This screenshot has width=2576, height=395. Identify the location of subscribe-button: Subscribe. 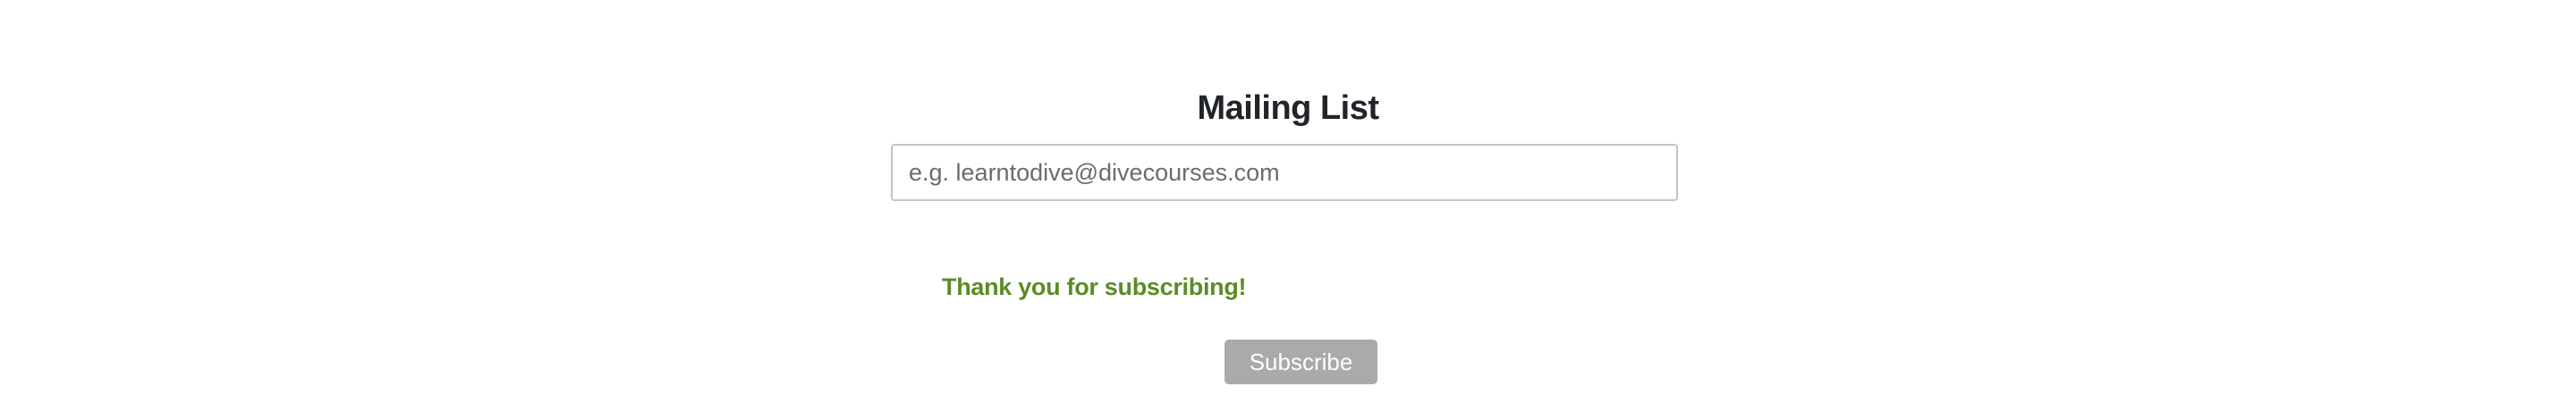
(1300, 362).